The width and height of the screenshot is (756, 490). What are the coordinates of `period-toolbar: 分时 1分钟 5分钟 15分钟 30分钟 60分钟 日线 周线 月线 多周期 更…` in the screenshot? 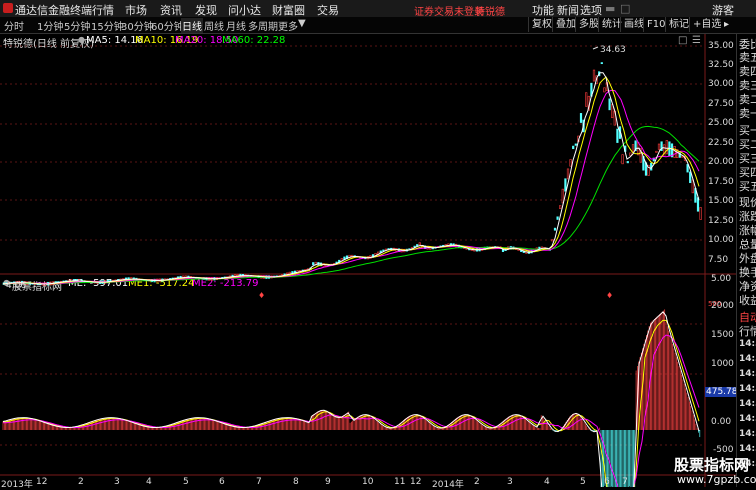 It's located at (378, 25).